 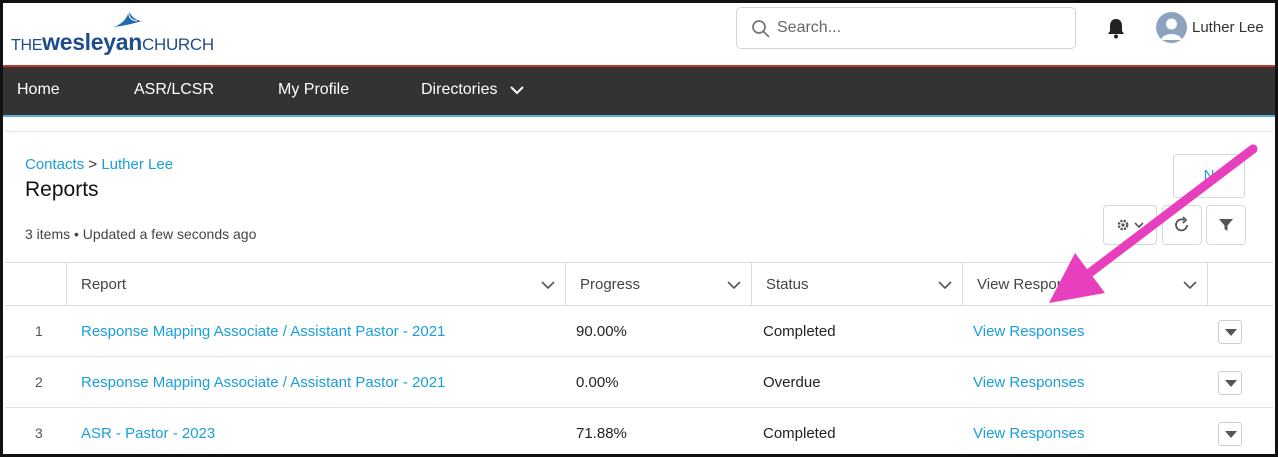 I want to click on refresh-icon, so click(x=1181, y=224).